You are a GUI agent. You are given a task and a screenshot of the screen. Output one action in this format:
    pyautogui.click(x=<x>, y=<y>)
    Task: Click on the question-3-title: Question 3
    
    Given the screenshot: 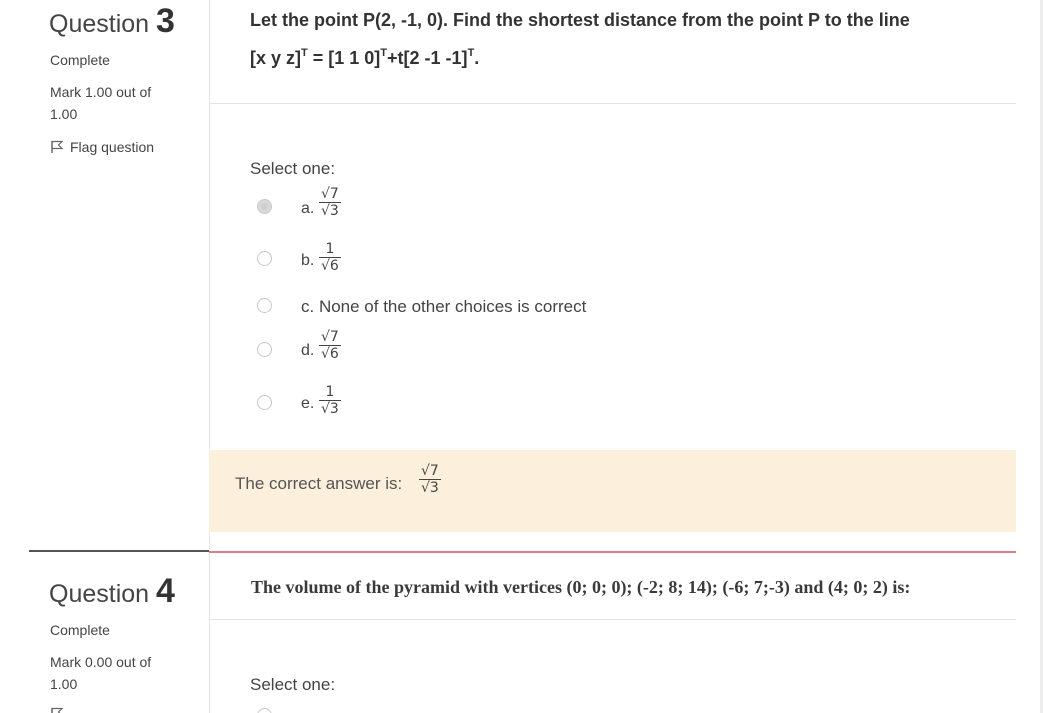 What is the action you would take?
    pyautogui.click(x=112, y=21)
    